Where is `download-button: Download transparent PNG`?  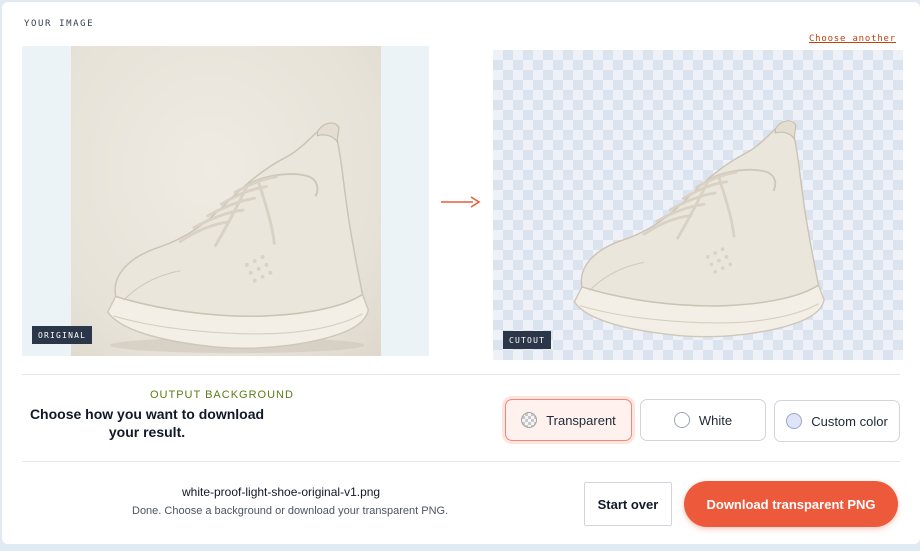
download-button: Download transparent PNG is located at coordinates (791, 504).